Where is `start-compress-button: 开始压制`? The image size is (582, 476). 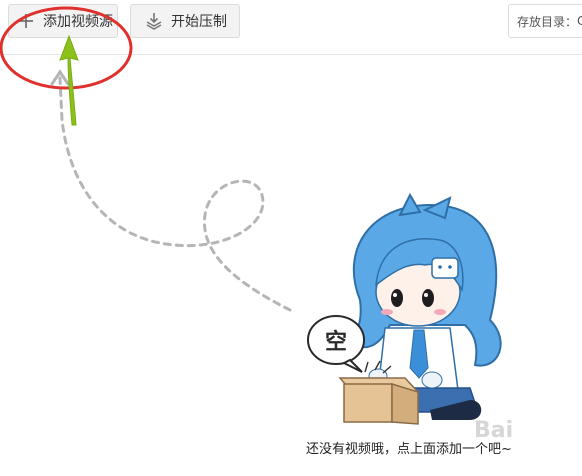
start-compress-button: 开始压制 is located at coordinates (185, 21).